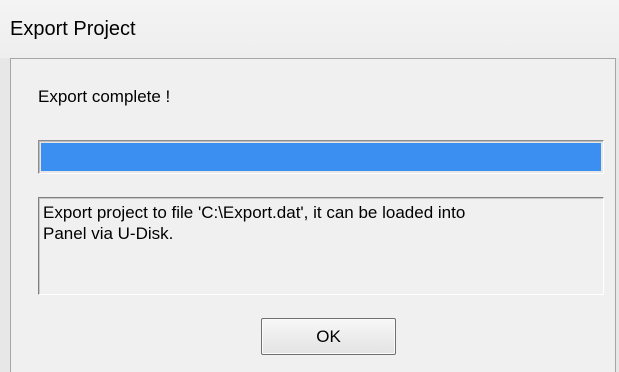  Describe the element at coordinates (328, 336) in the screenshot. I see `ok-button: OK` at that location.